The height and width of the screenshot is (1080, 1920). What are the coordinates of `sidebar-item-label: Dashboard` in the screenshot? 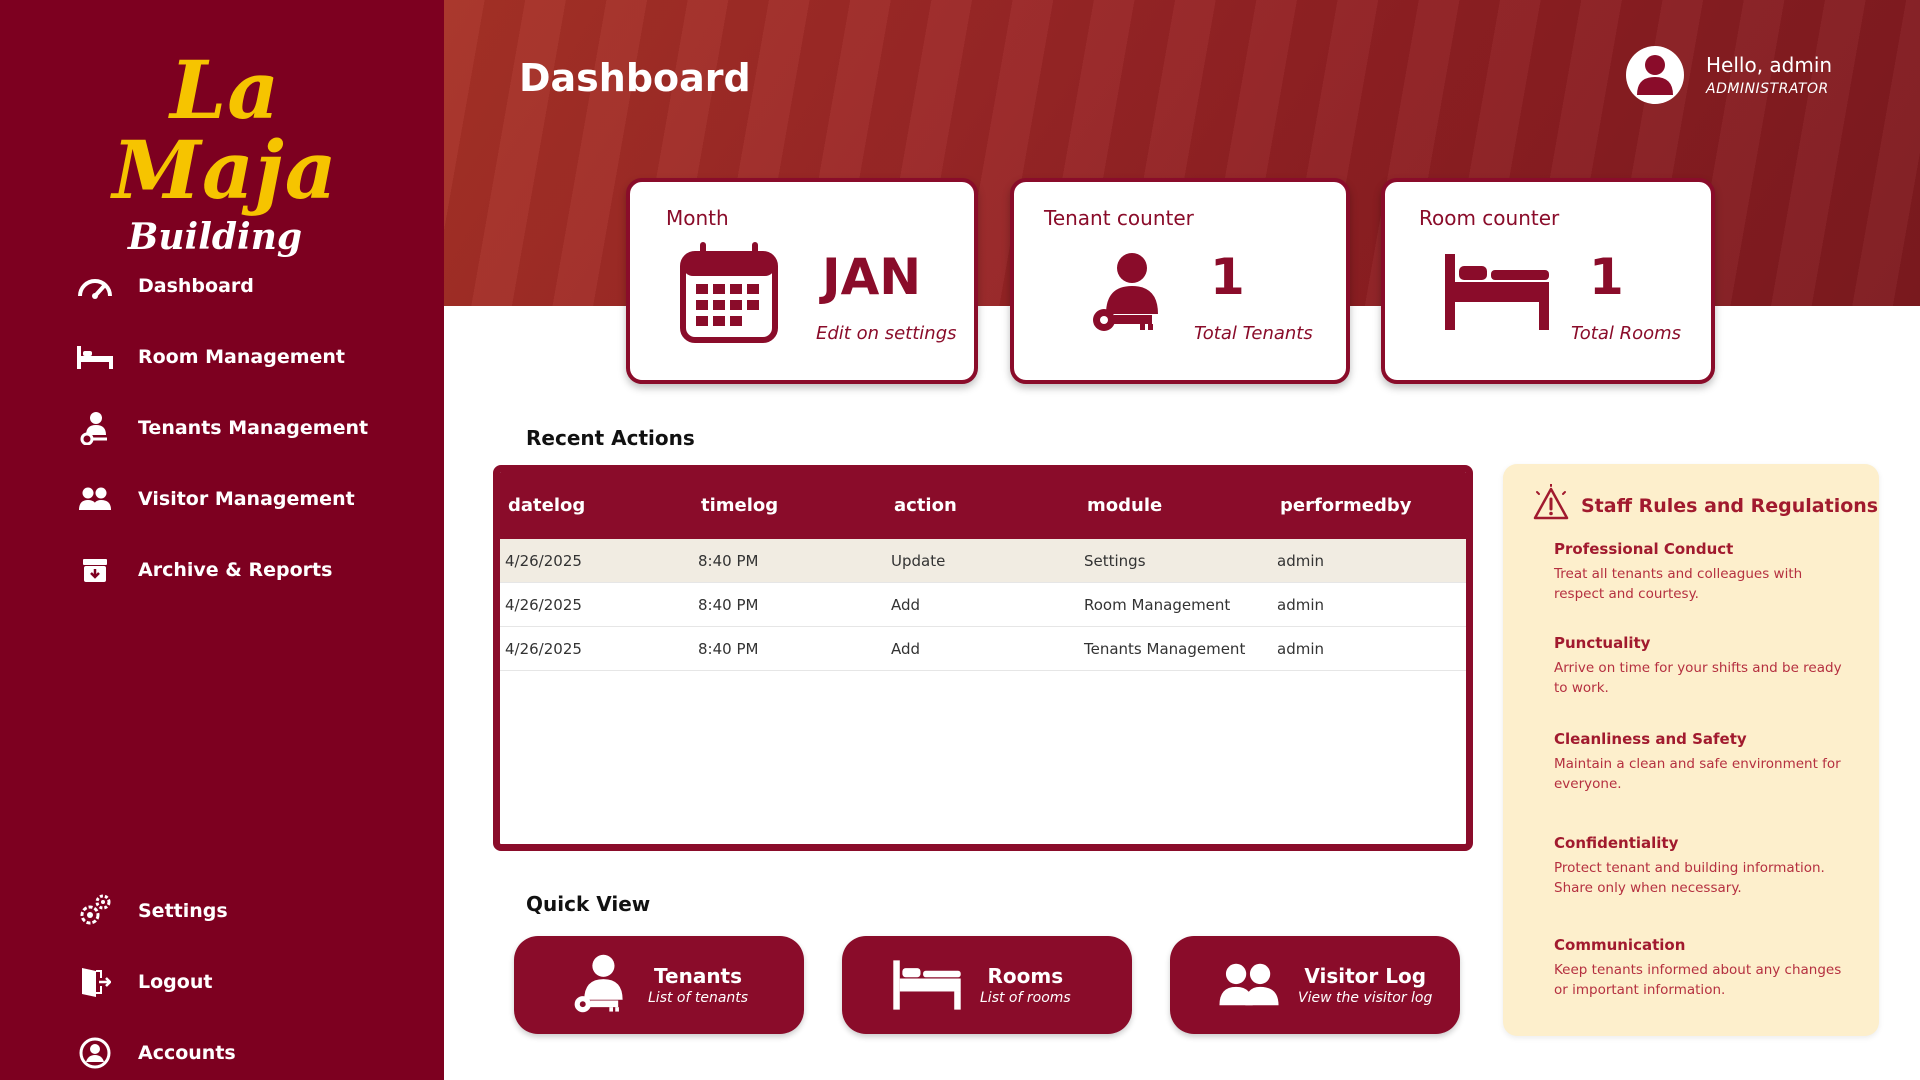 It's located at (196, 285).